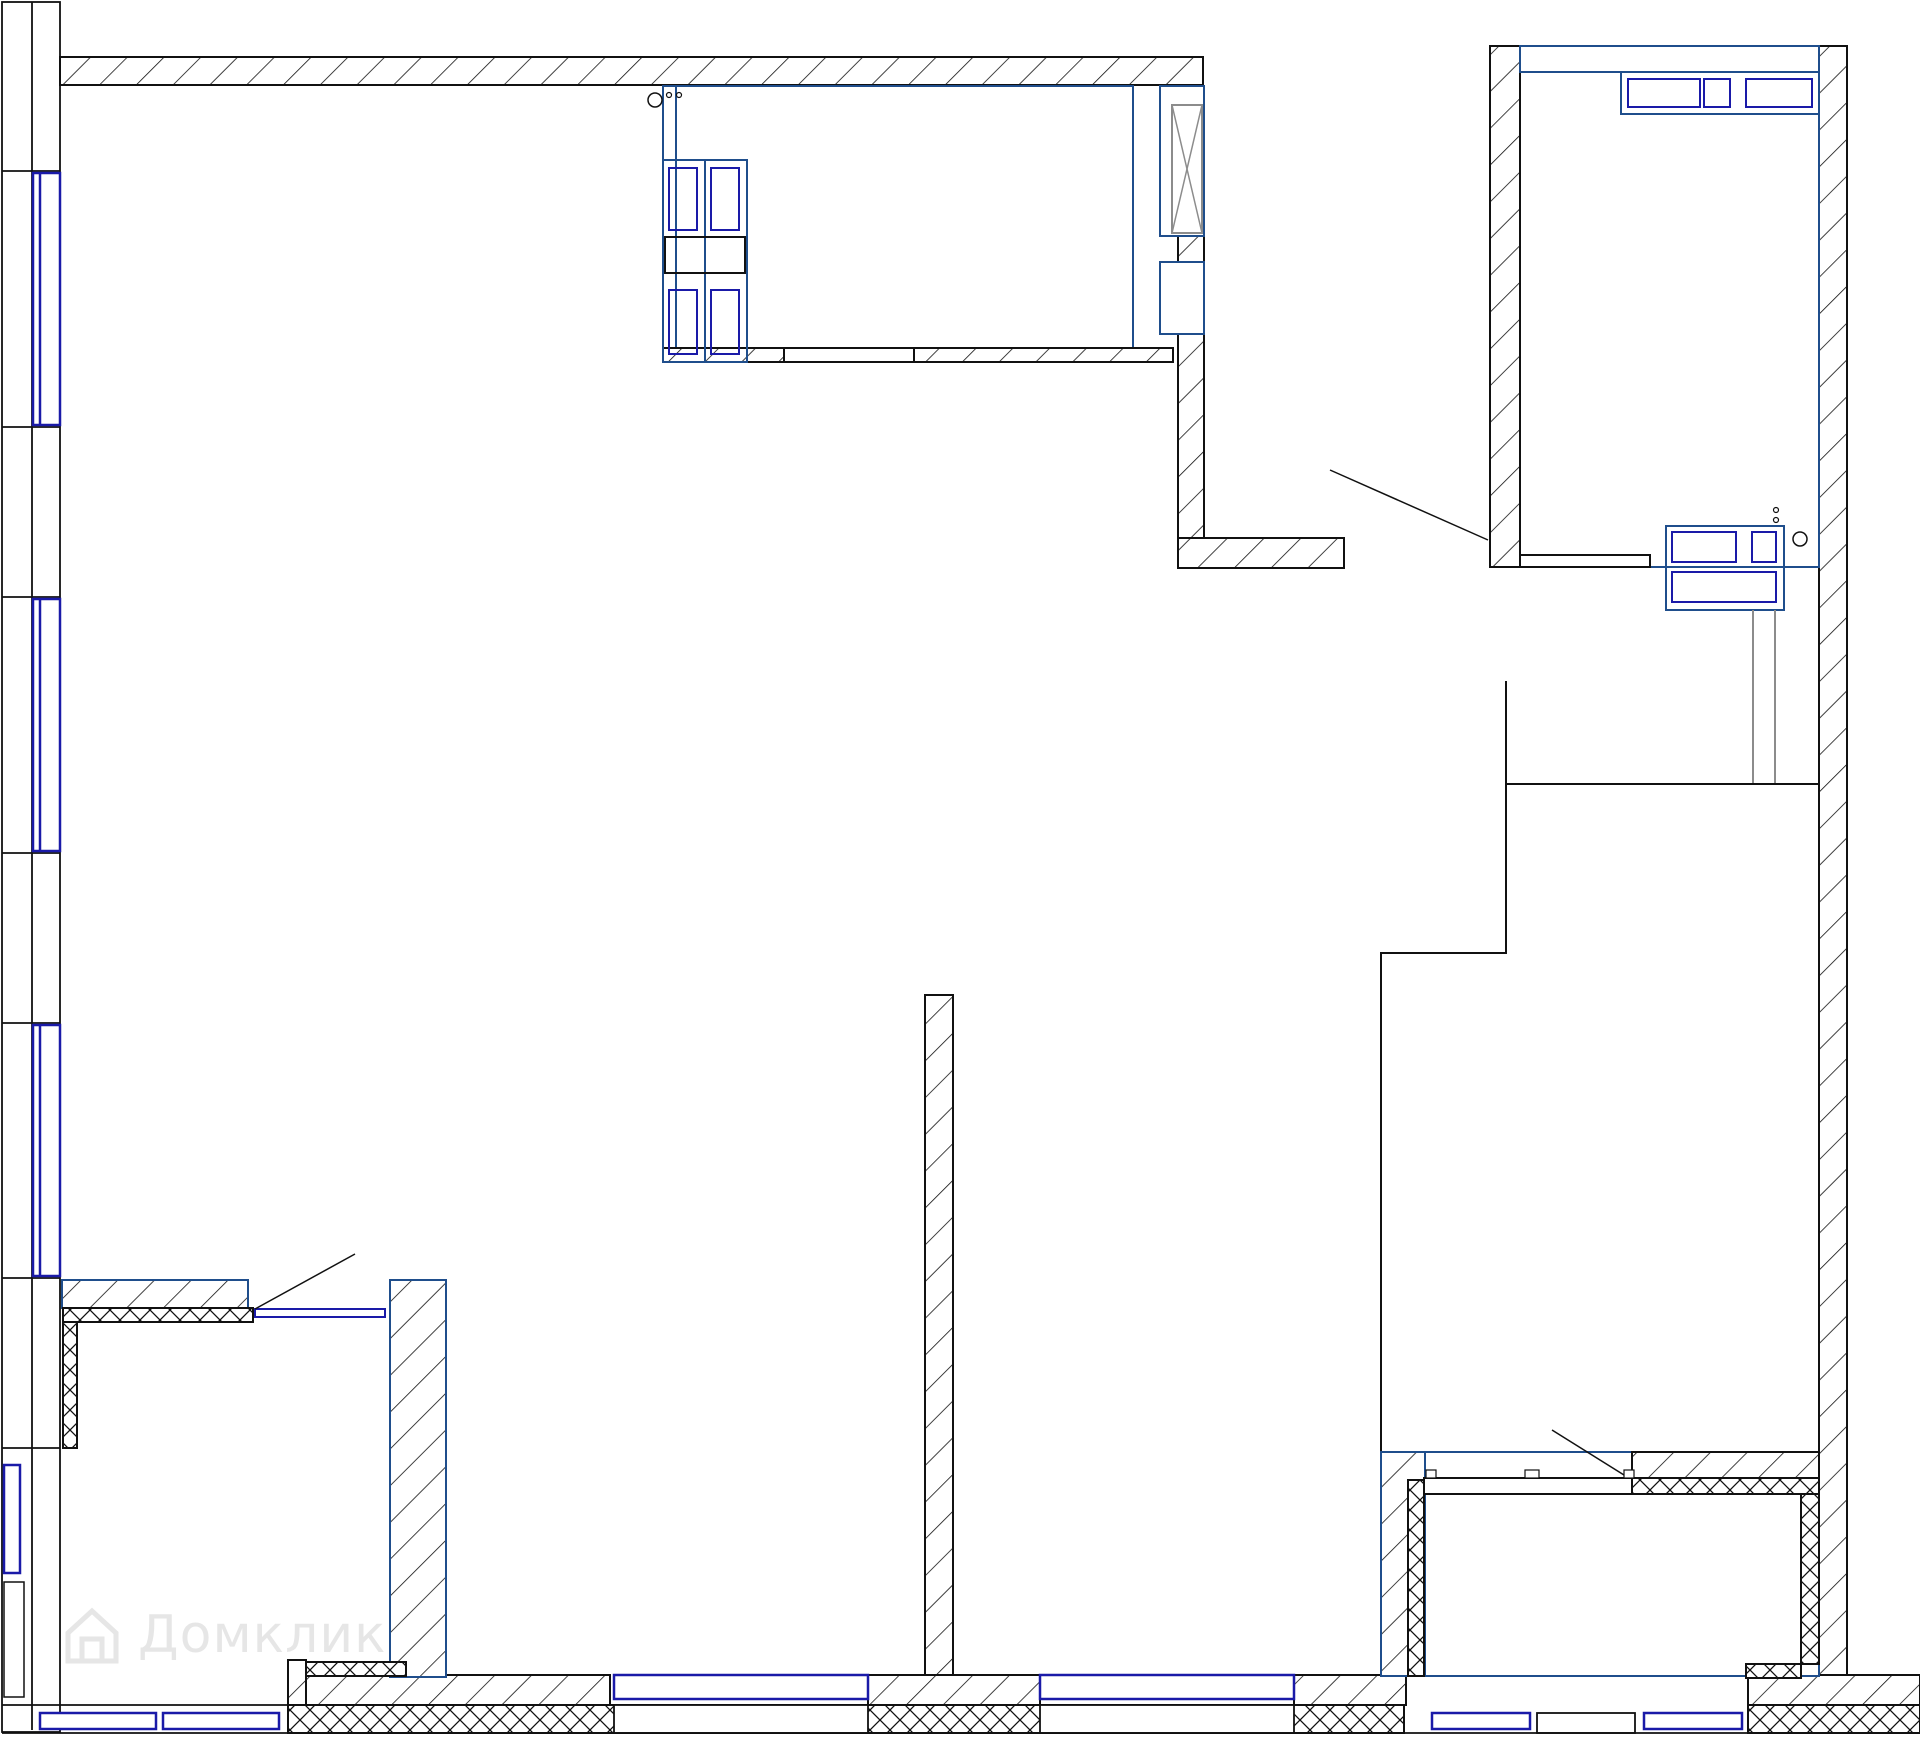 This screenshot has height=1737, width=1920. I want to click on bathroom-top-middle, so click(996, 327).